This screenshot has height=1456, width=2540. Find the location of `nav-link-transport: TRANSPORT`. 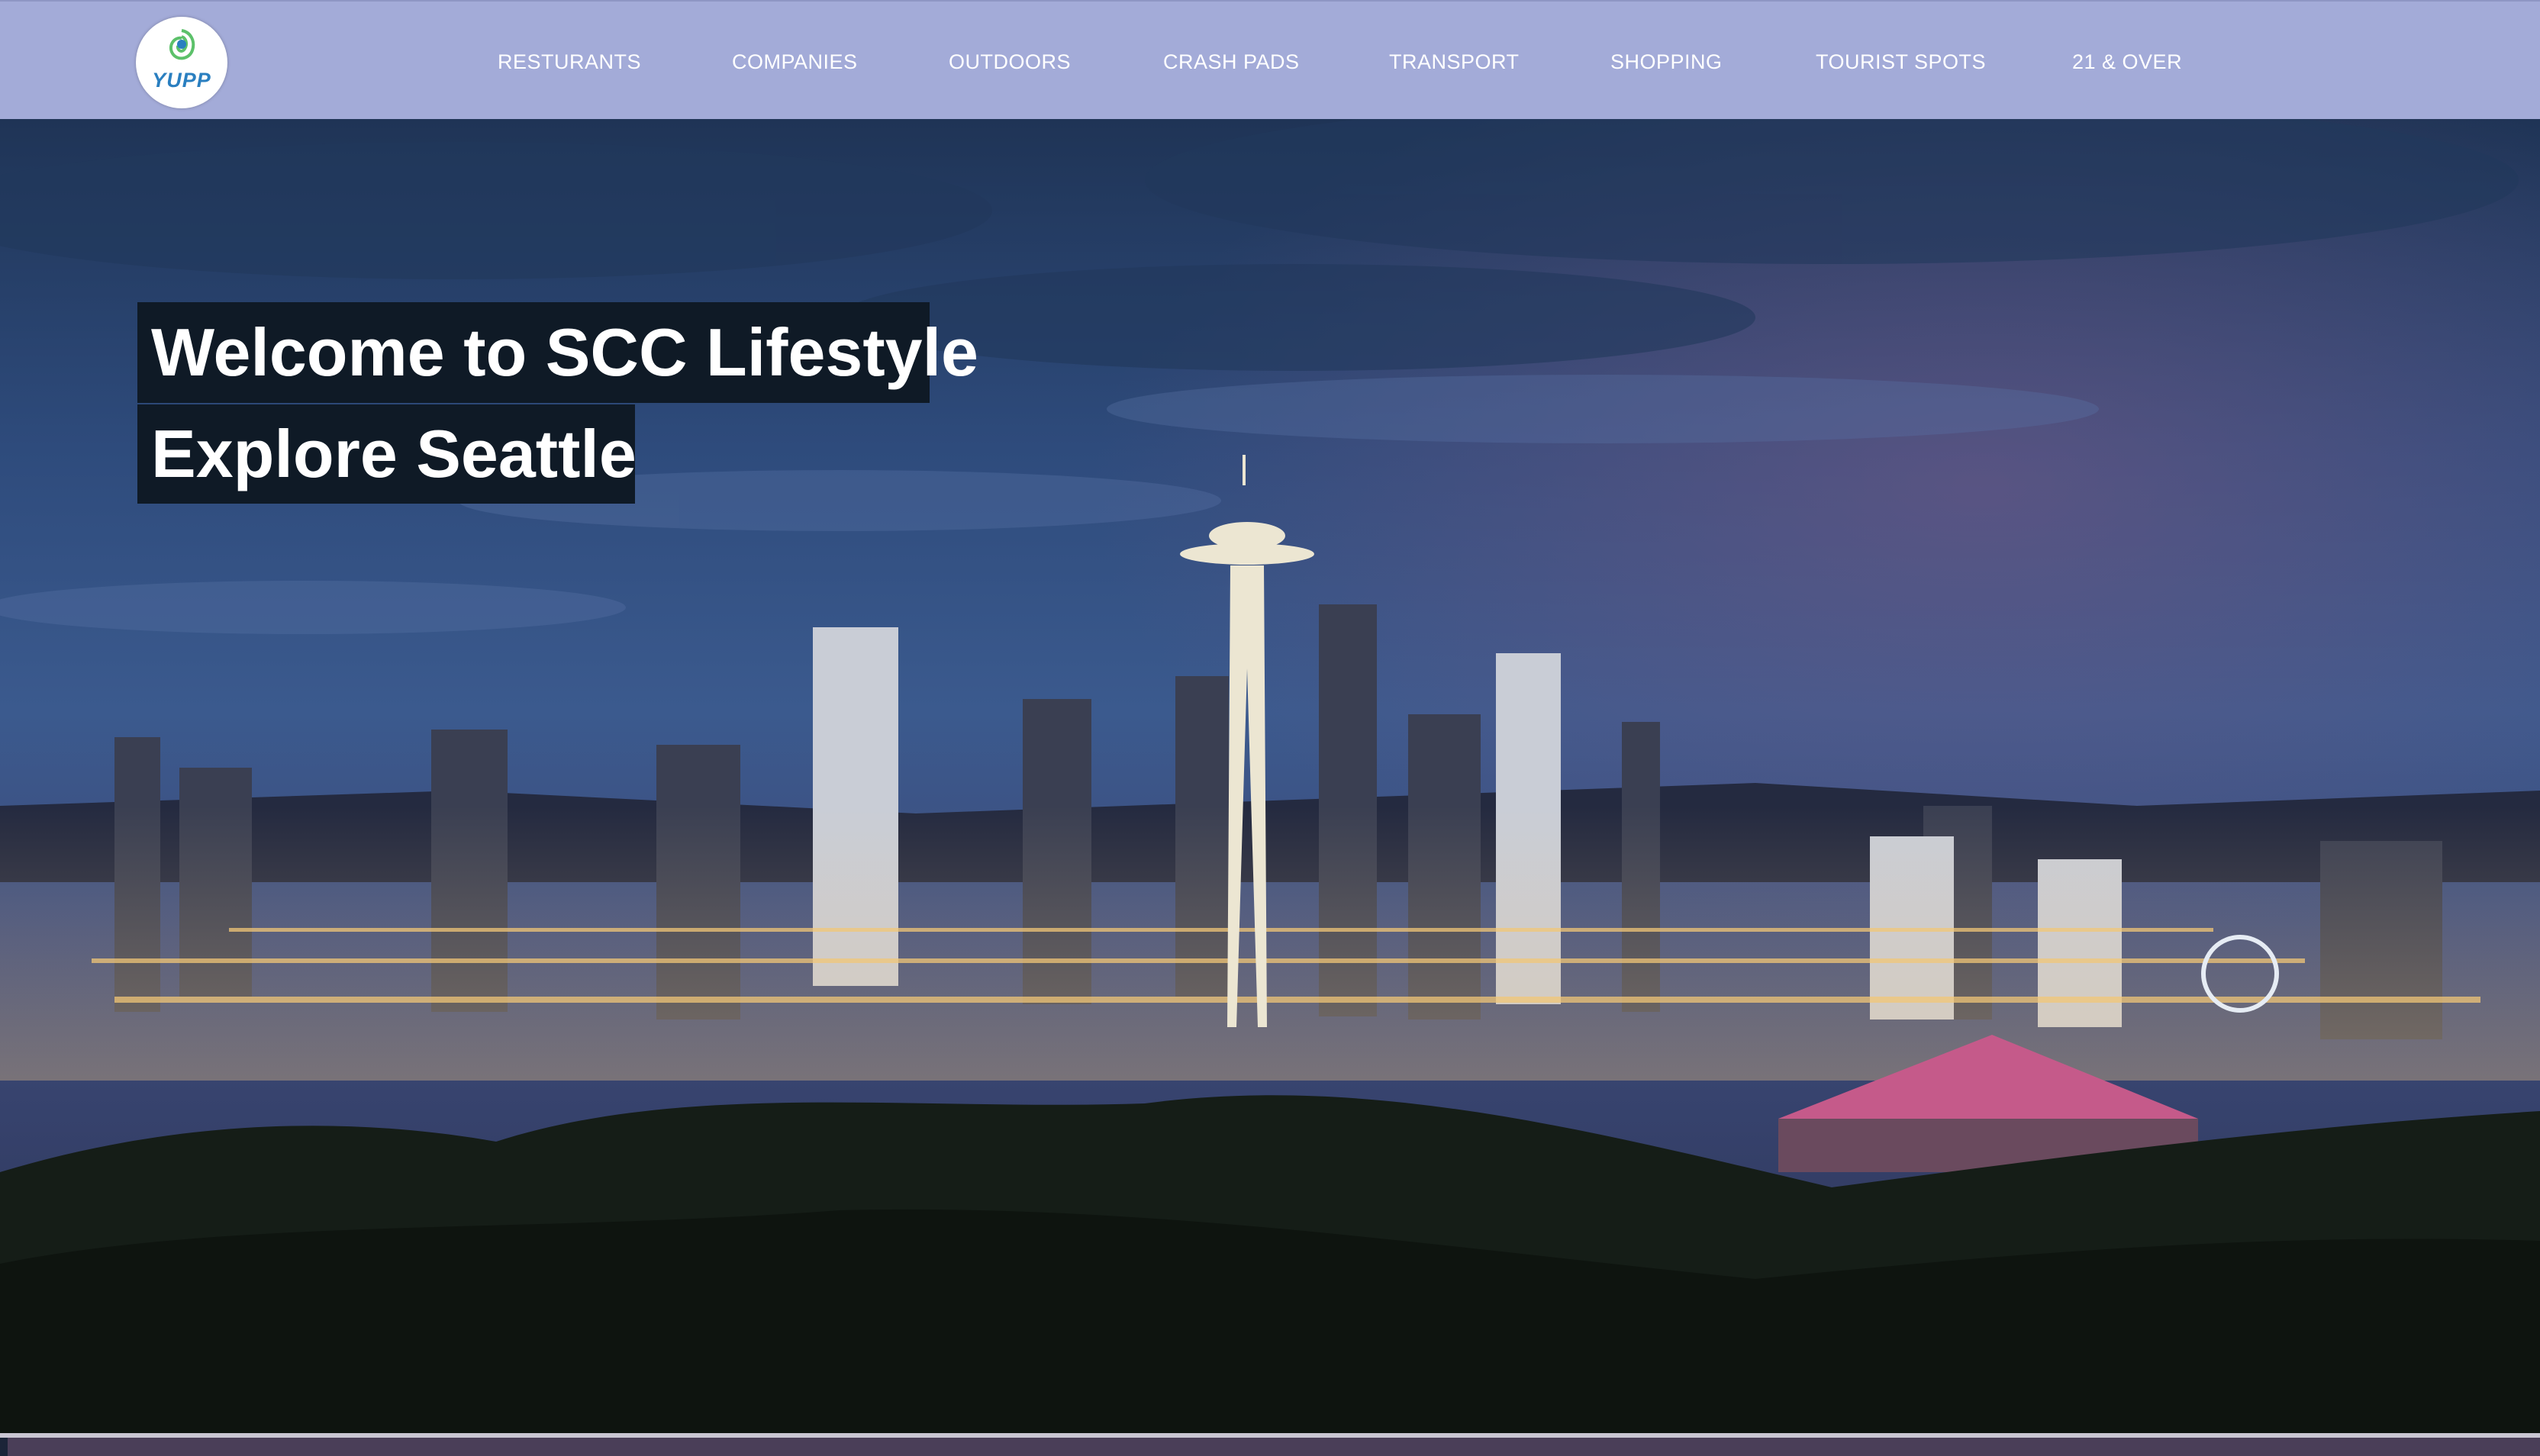

nav-link-transport: TRANSPORT is located at coordinates (1454, 62).